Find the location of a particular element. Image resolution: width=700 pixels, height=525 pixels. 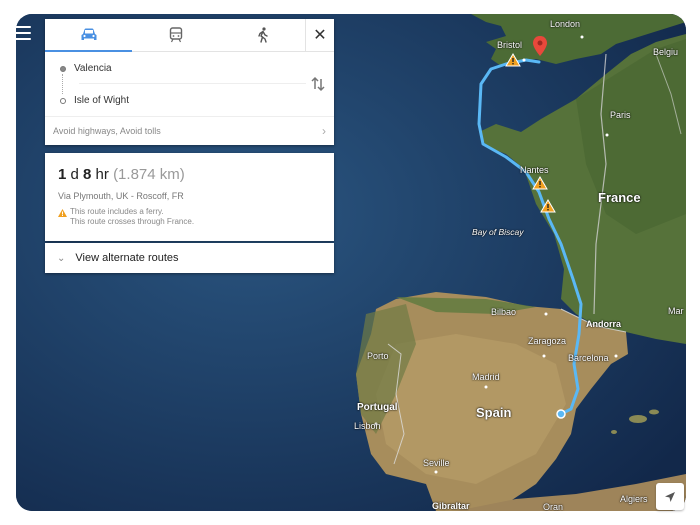

tab-transit is located at coordinates (175, 35).